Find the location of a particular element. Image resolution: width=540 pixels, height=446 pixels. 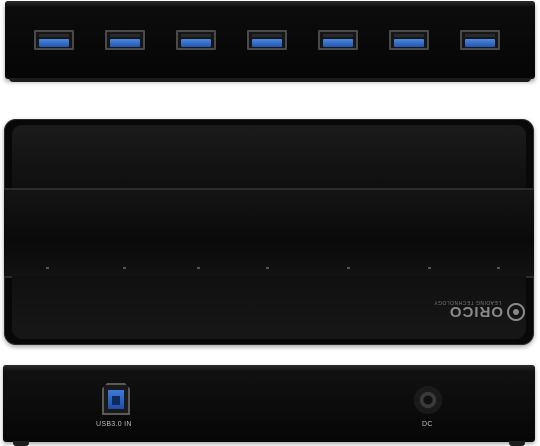

brand-name: ORICO is located at coordinates (475, 312).